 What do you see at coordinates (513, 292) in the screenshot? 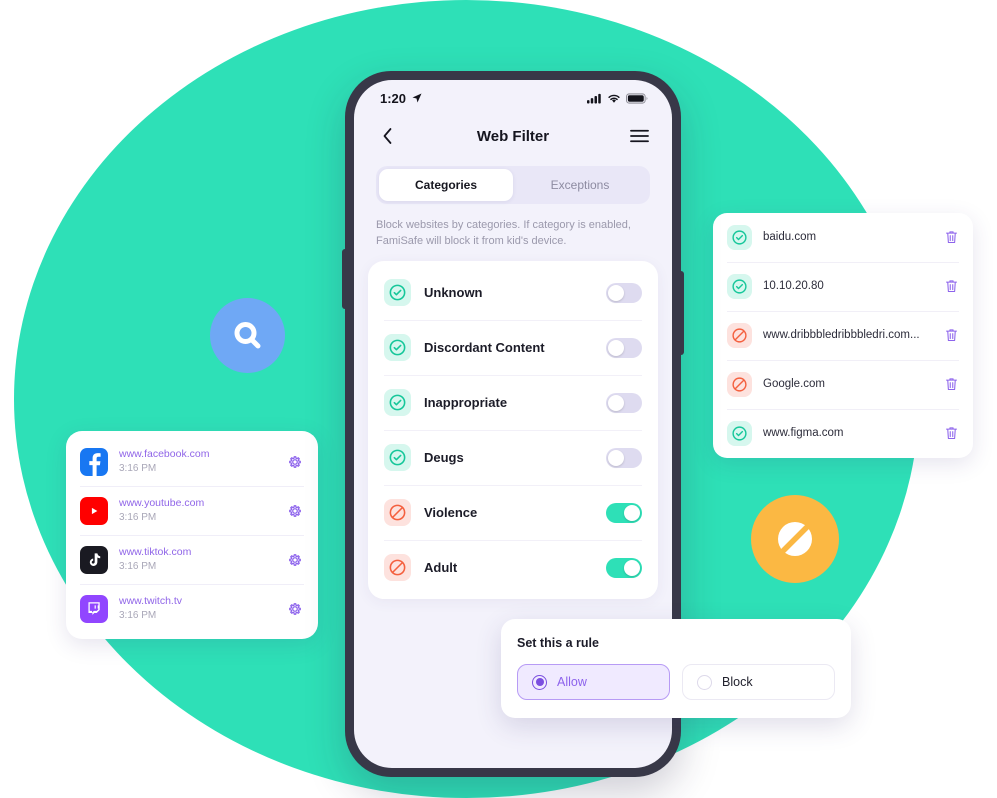
I see `list-item: Unknown` at bounding box center [513, 292].